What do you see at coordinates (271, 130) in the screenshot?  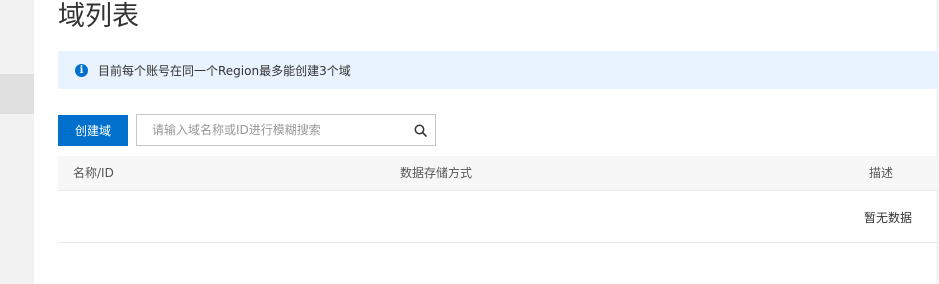 I see `search-input` at bounding box center [271, 130].